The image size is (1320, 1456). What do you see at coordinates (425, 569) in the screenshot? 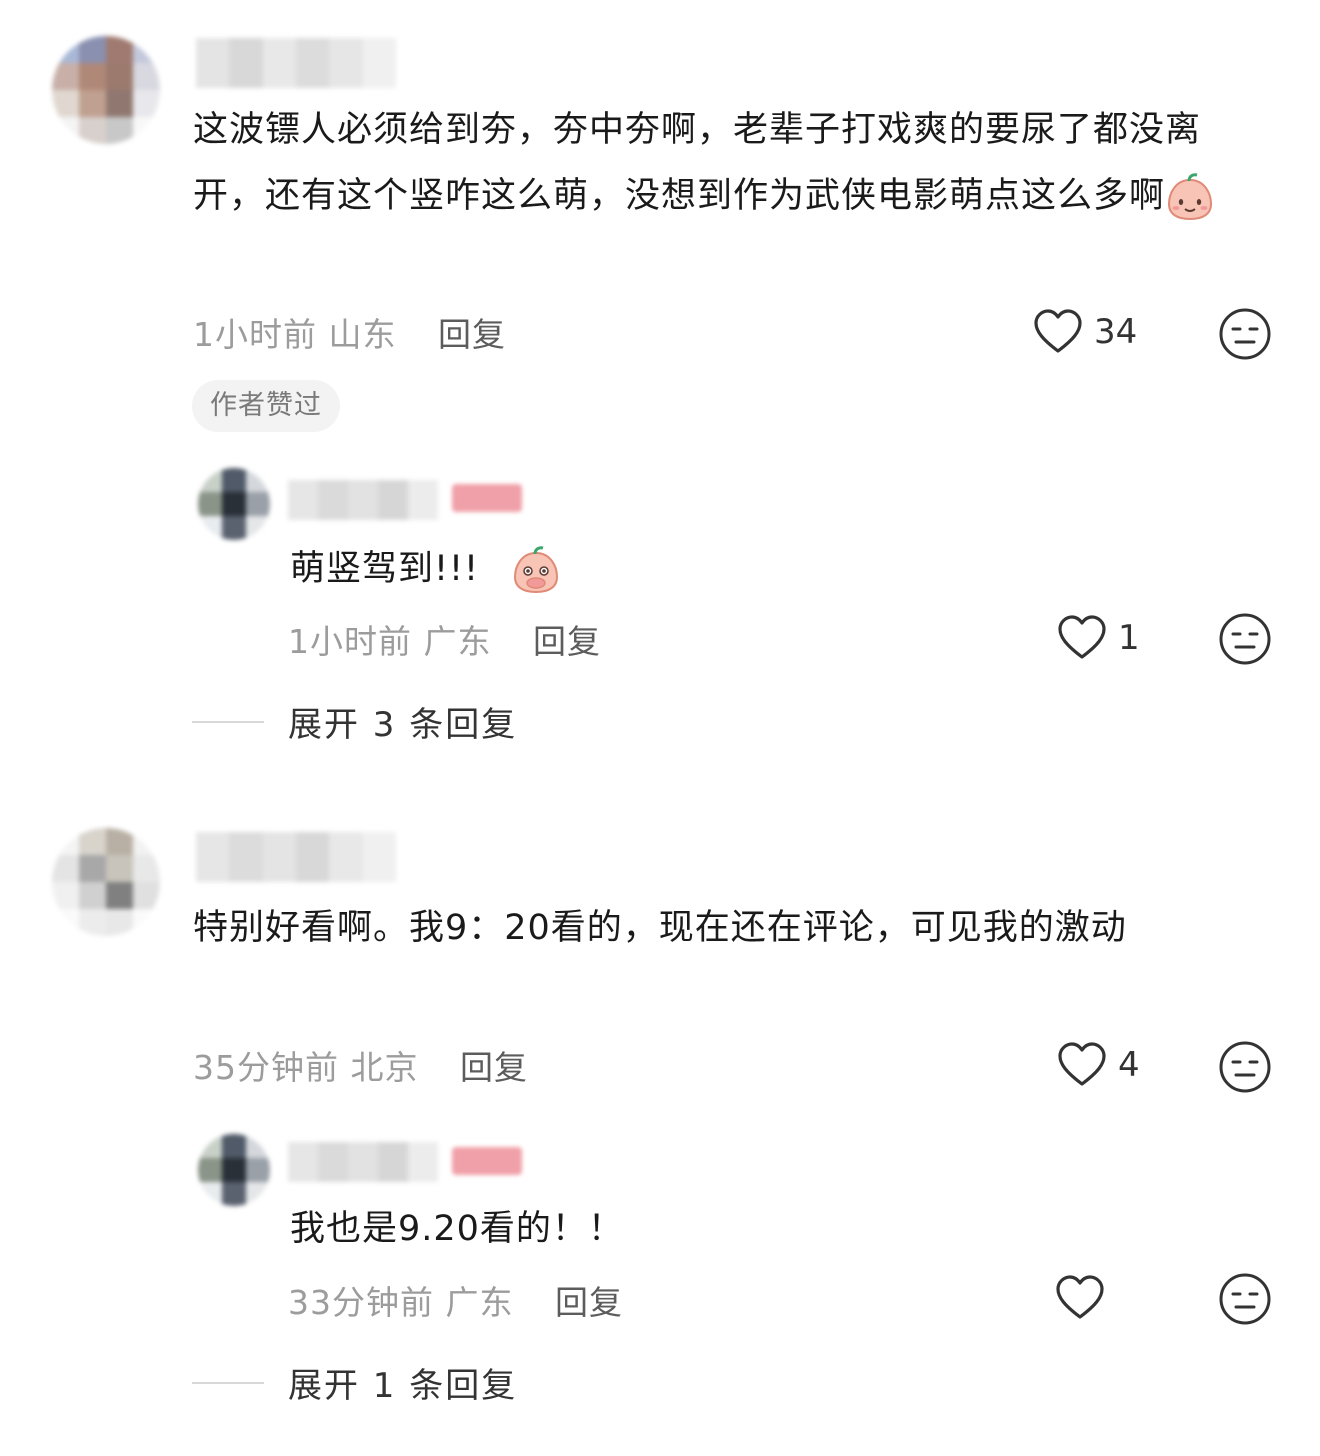
I see `reply-text: 萌竖驾到!!!` at bounding box center [425, 569].